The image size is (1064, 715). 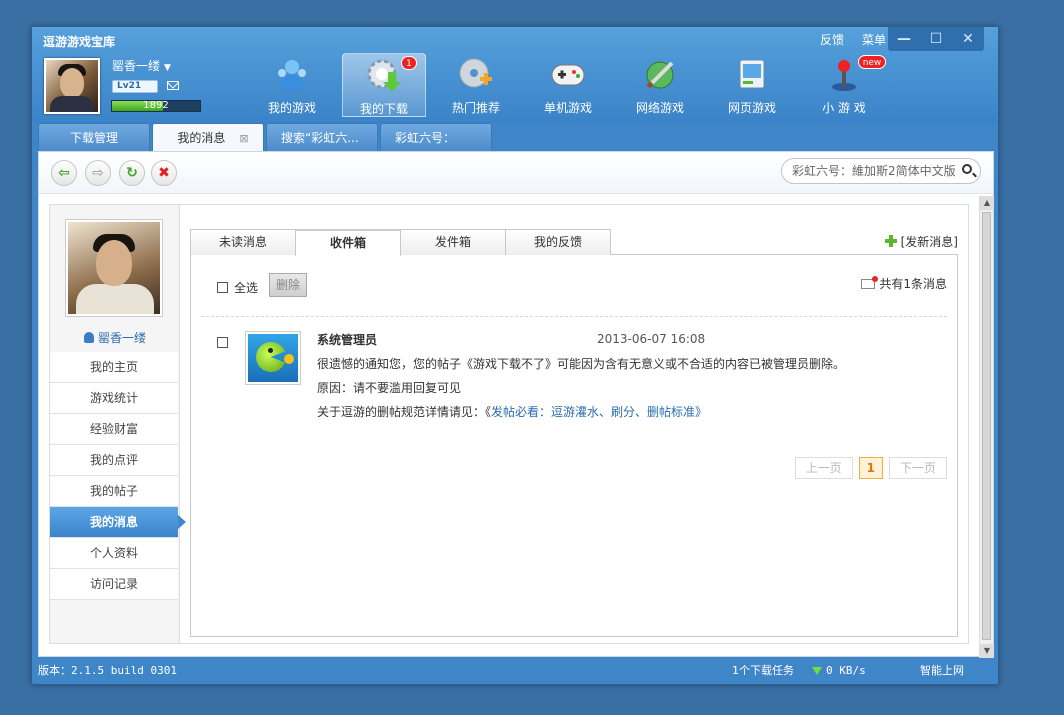 I want to click on tab-download-manager: 下载管理, so click(x=94, y=137).